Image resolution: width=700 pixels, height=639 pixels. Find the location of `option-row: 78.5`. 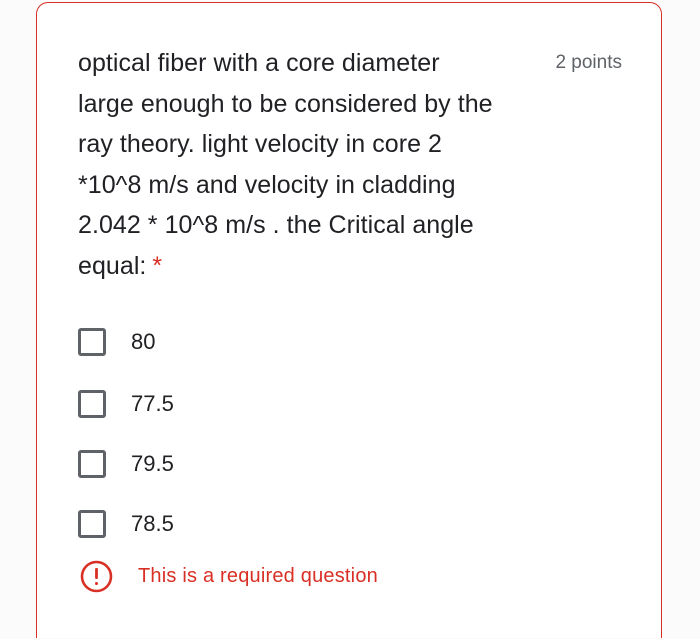

option-row: 78.5 is located at coordinates (126, 524).